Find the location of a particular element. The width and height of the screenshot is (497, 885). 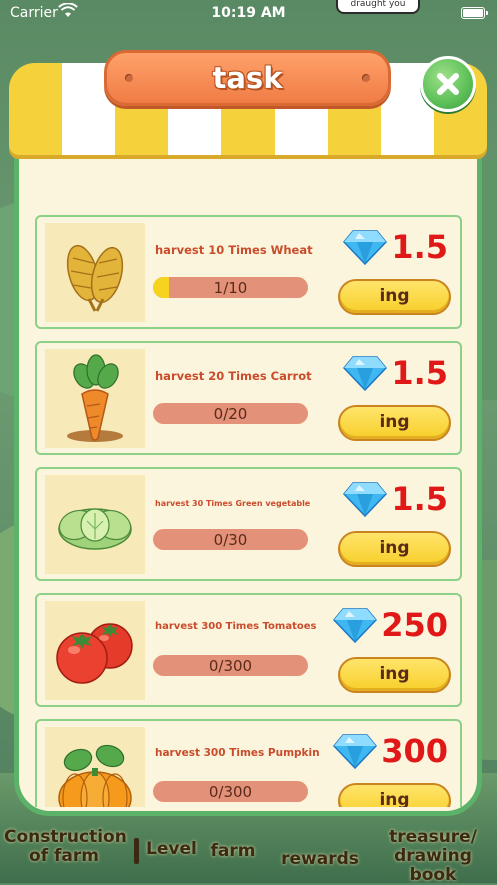

pumpkin-icon is located at coordinates (95, 767).